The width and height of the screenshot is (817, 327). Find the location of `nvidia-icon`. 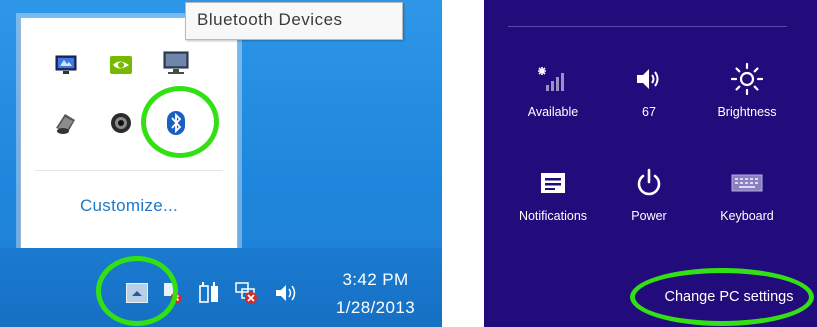

nvidia-icon is located at coordinates (121, 65).